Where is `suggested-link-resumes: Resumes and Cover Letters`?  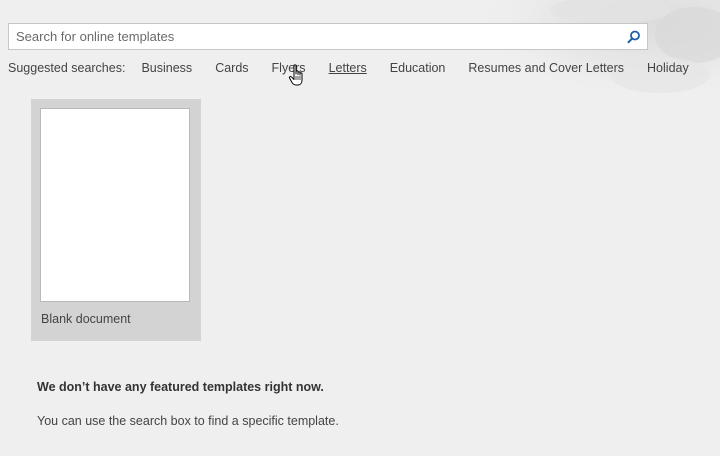 suggested-link-resumes: Resumes and Cover Letters is located at coordinates (546, 68).